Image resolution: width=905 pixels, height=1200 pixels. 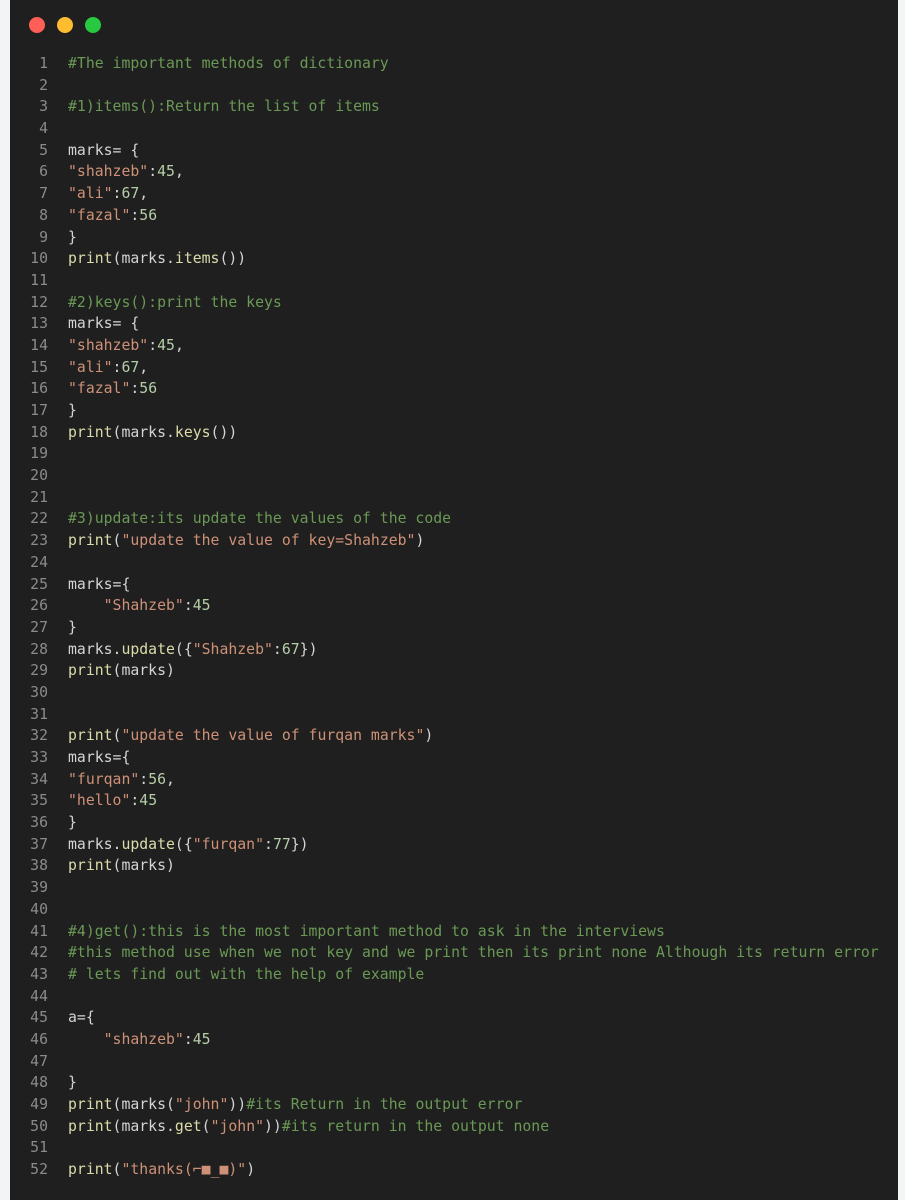 I want to click on line-number: 18, so click(x=39, y=432).